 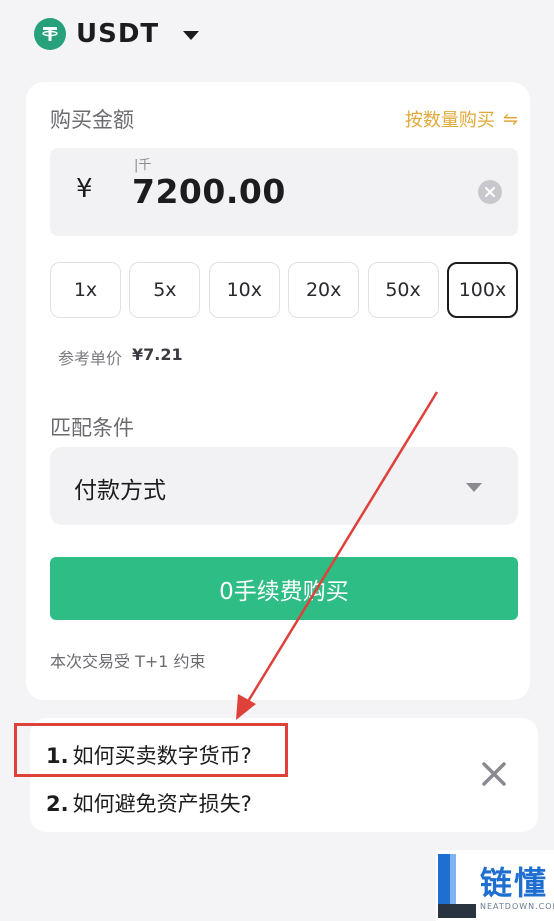 What do you see at coordinates (494, 774) in the screenshot?
I see `close-icon` at bounding box center [494, 774].